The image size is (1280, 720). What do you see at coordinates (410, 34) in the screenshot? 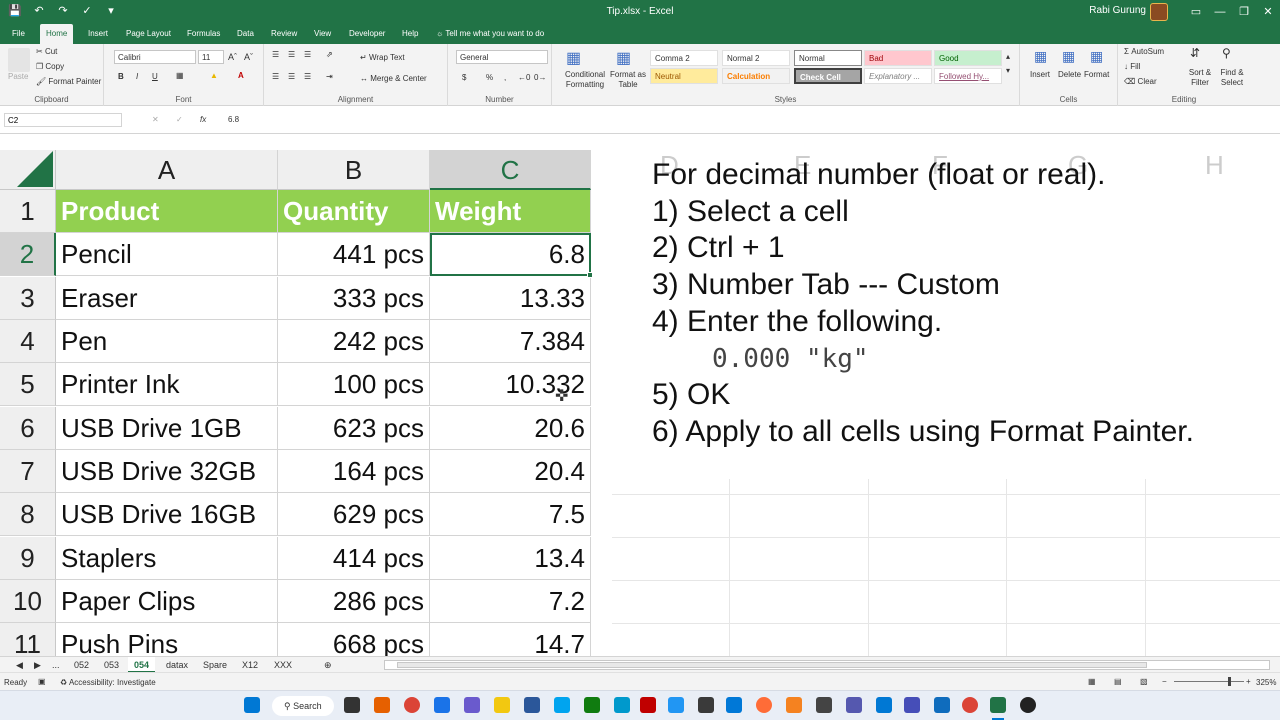
I see `tab-help: Help` at bounding box center [410, 34].